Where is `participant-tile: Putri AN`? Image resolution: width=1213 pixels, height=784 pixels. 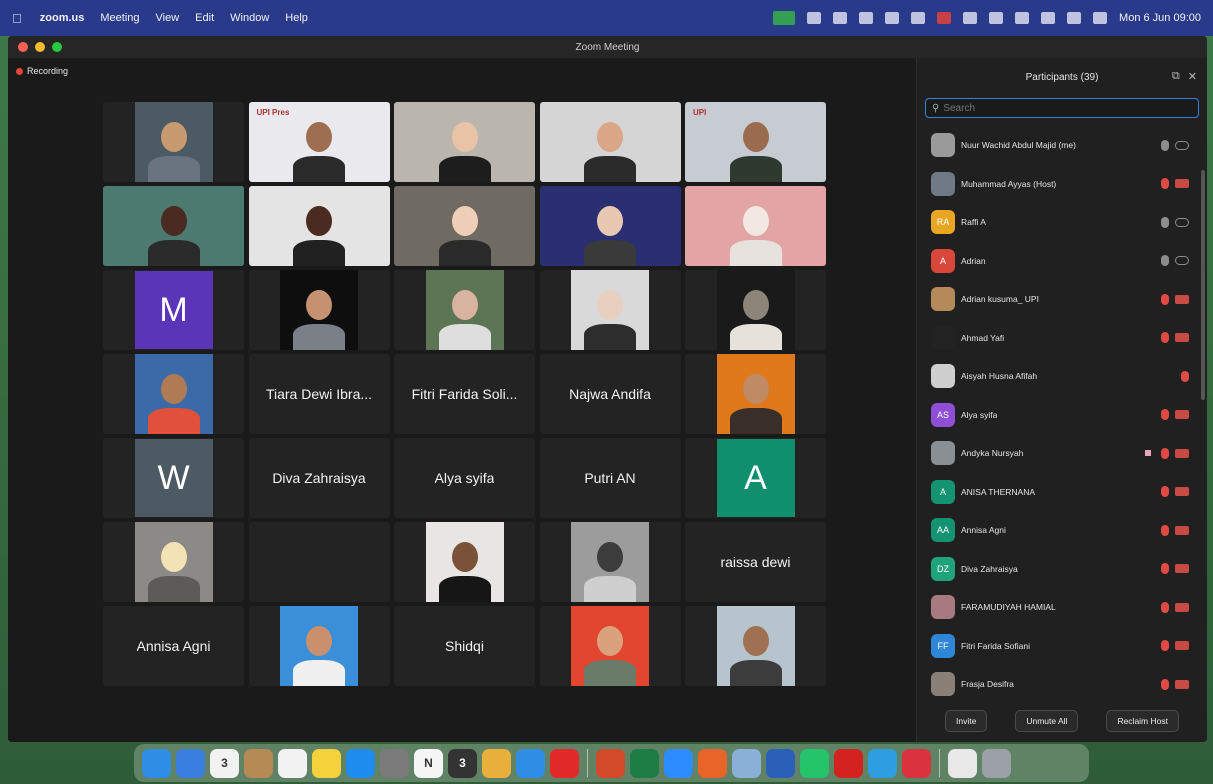 participant-tile: Putri AN is located at coordinates (610, 478).